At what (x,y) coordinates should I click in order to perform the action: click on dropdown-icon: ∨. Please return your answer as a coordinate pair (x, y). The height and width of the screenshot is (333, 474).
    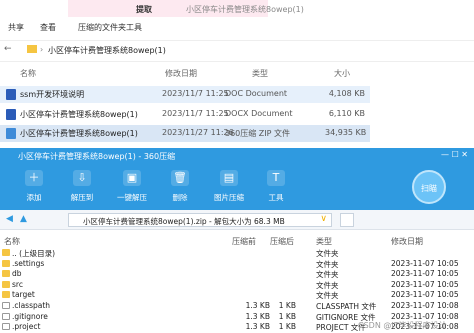
    Looking at the image, I should click on (323, 219).